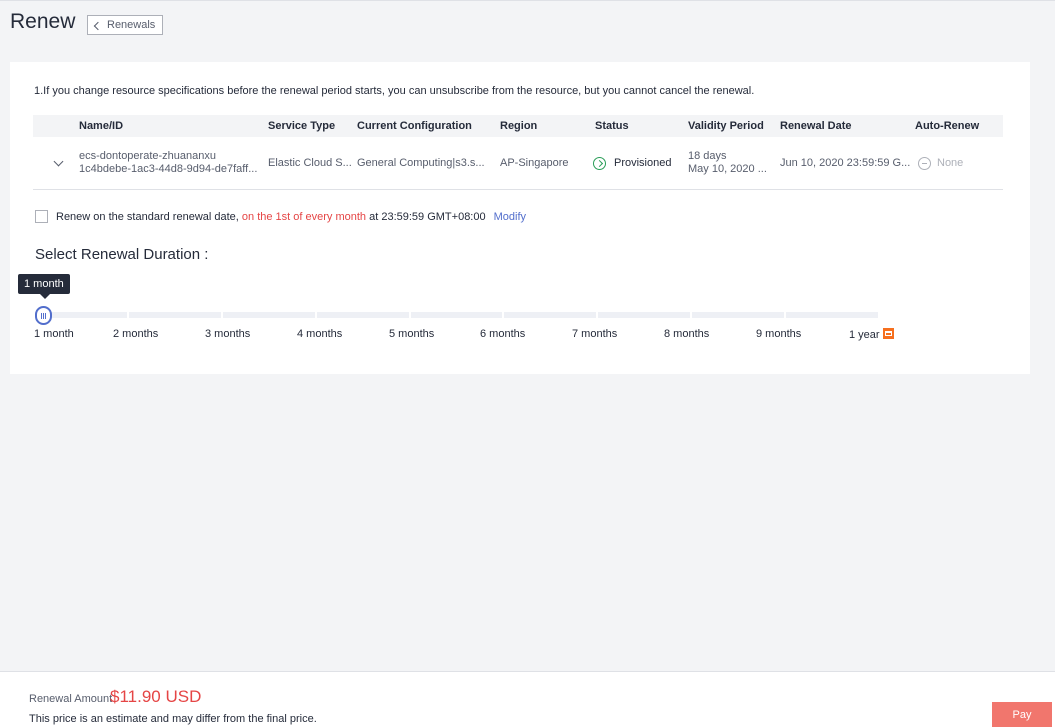  I want to click on renewal-amount-label: Renewal Amount, so click(71, 699).